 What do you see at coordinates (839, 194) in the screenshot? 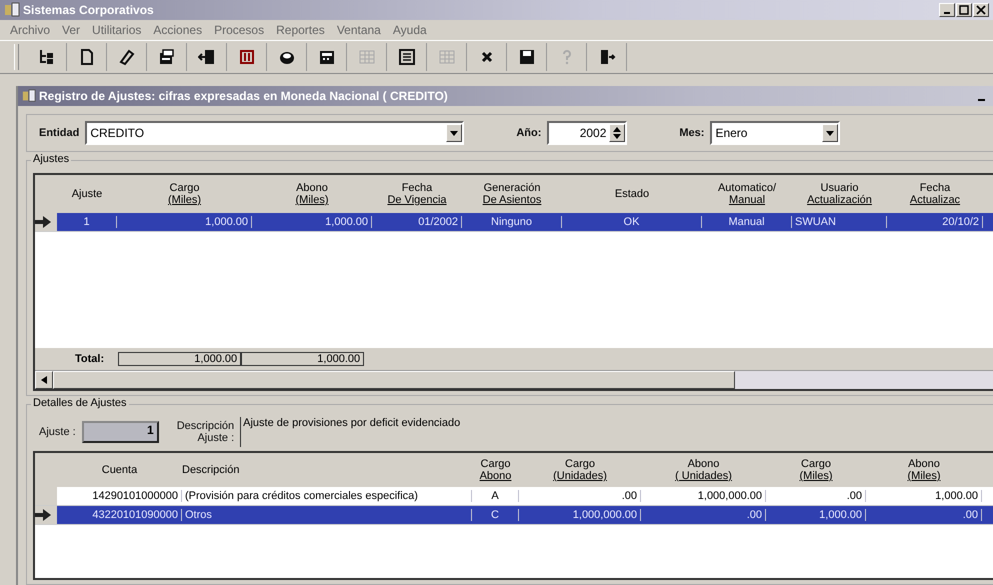
I see `column-header: Usuario Actualización` at bounding box center [839, 194].